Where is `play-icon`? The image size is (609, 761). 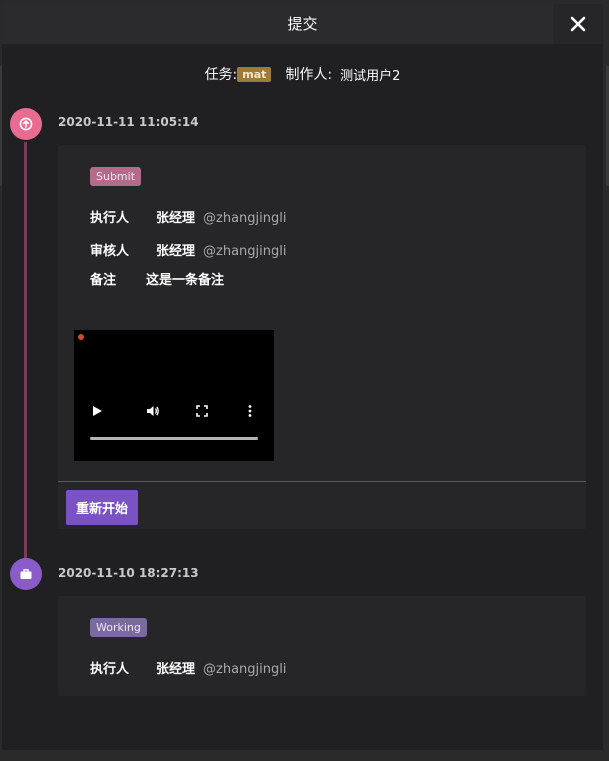 play-icon is located at coordinates (97, 411).